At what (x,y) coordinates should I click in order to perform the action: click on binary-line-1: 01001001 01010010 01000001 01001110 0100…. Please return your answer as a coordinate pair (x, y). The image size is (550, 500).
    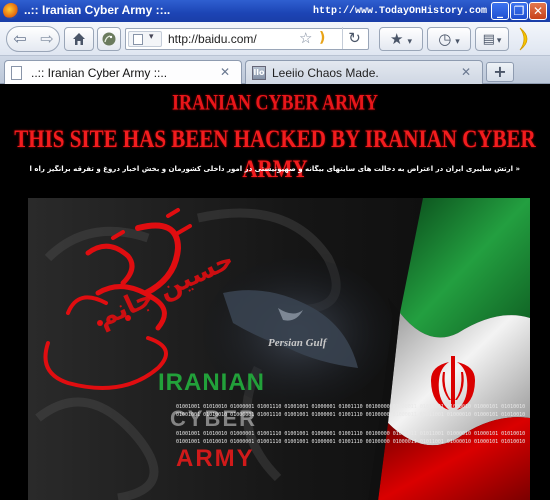
    Looking at the image, I should click on (350, 407).